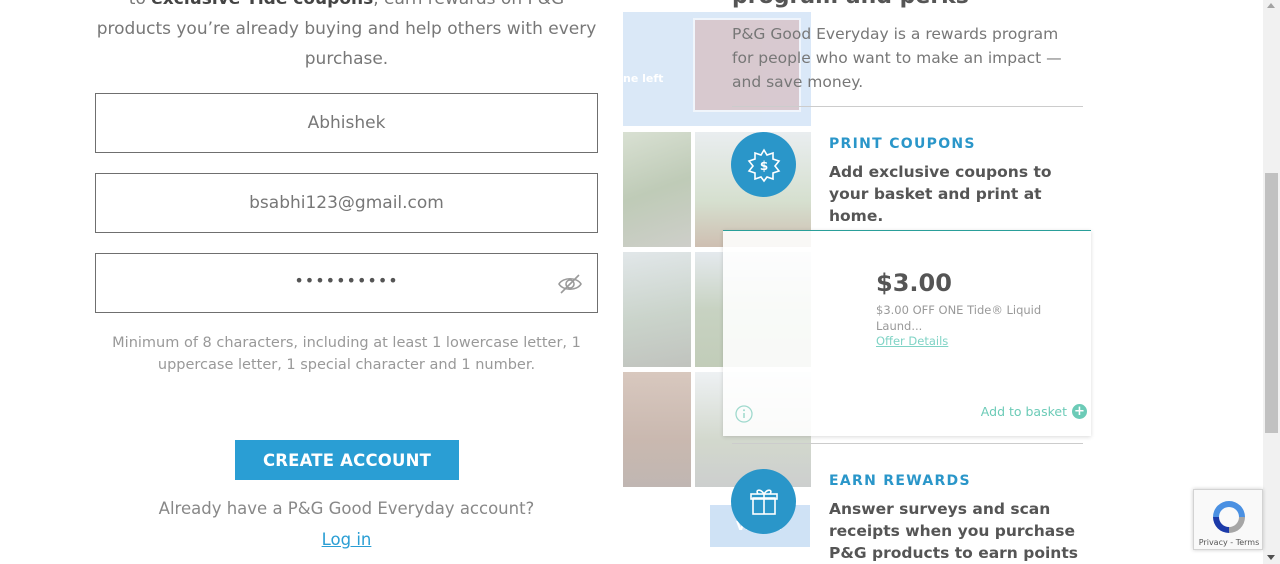 This screenshot has height=564, width=1280. What do you see at coordinates (744, 414) in the screenshot?
I see `info-icon` at bounding box center [744, 414].